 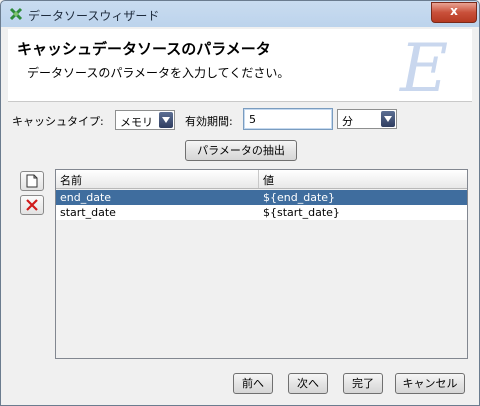 What do you see at coordinates (367, 119) in the screenshot?
I see `period-unit-select: 分` at bounding box center [367, 119].